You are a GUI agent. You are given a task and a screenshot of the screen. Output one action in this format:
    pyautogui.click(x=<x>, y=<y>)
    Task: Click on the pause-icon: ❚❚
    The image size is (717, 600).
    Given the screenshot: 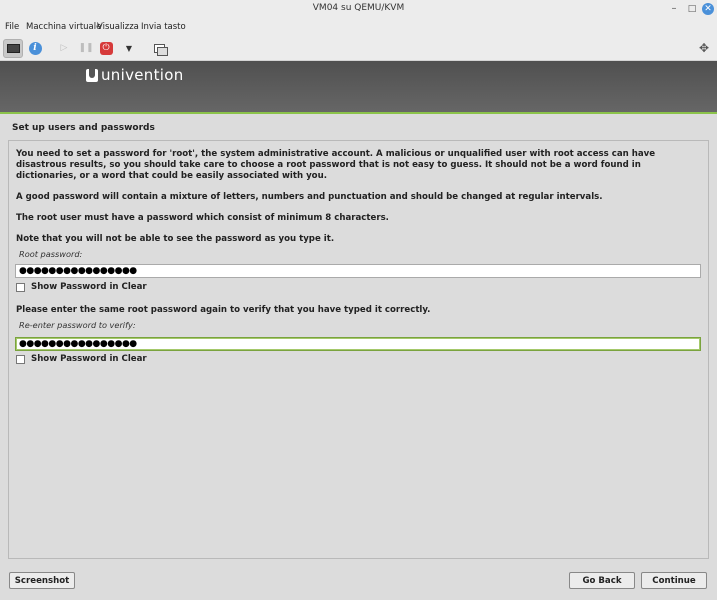 What is the action you would take?
    pyautogui.click(x=86, y=48)
    